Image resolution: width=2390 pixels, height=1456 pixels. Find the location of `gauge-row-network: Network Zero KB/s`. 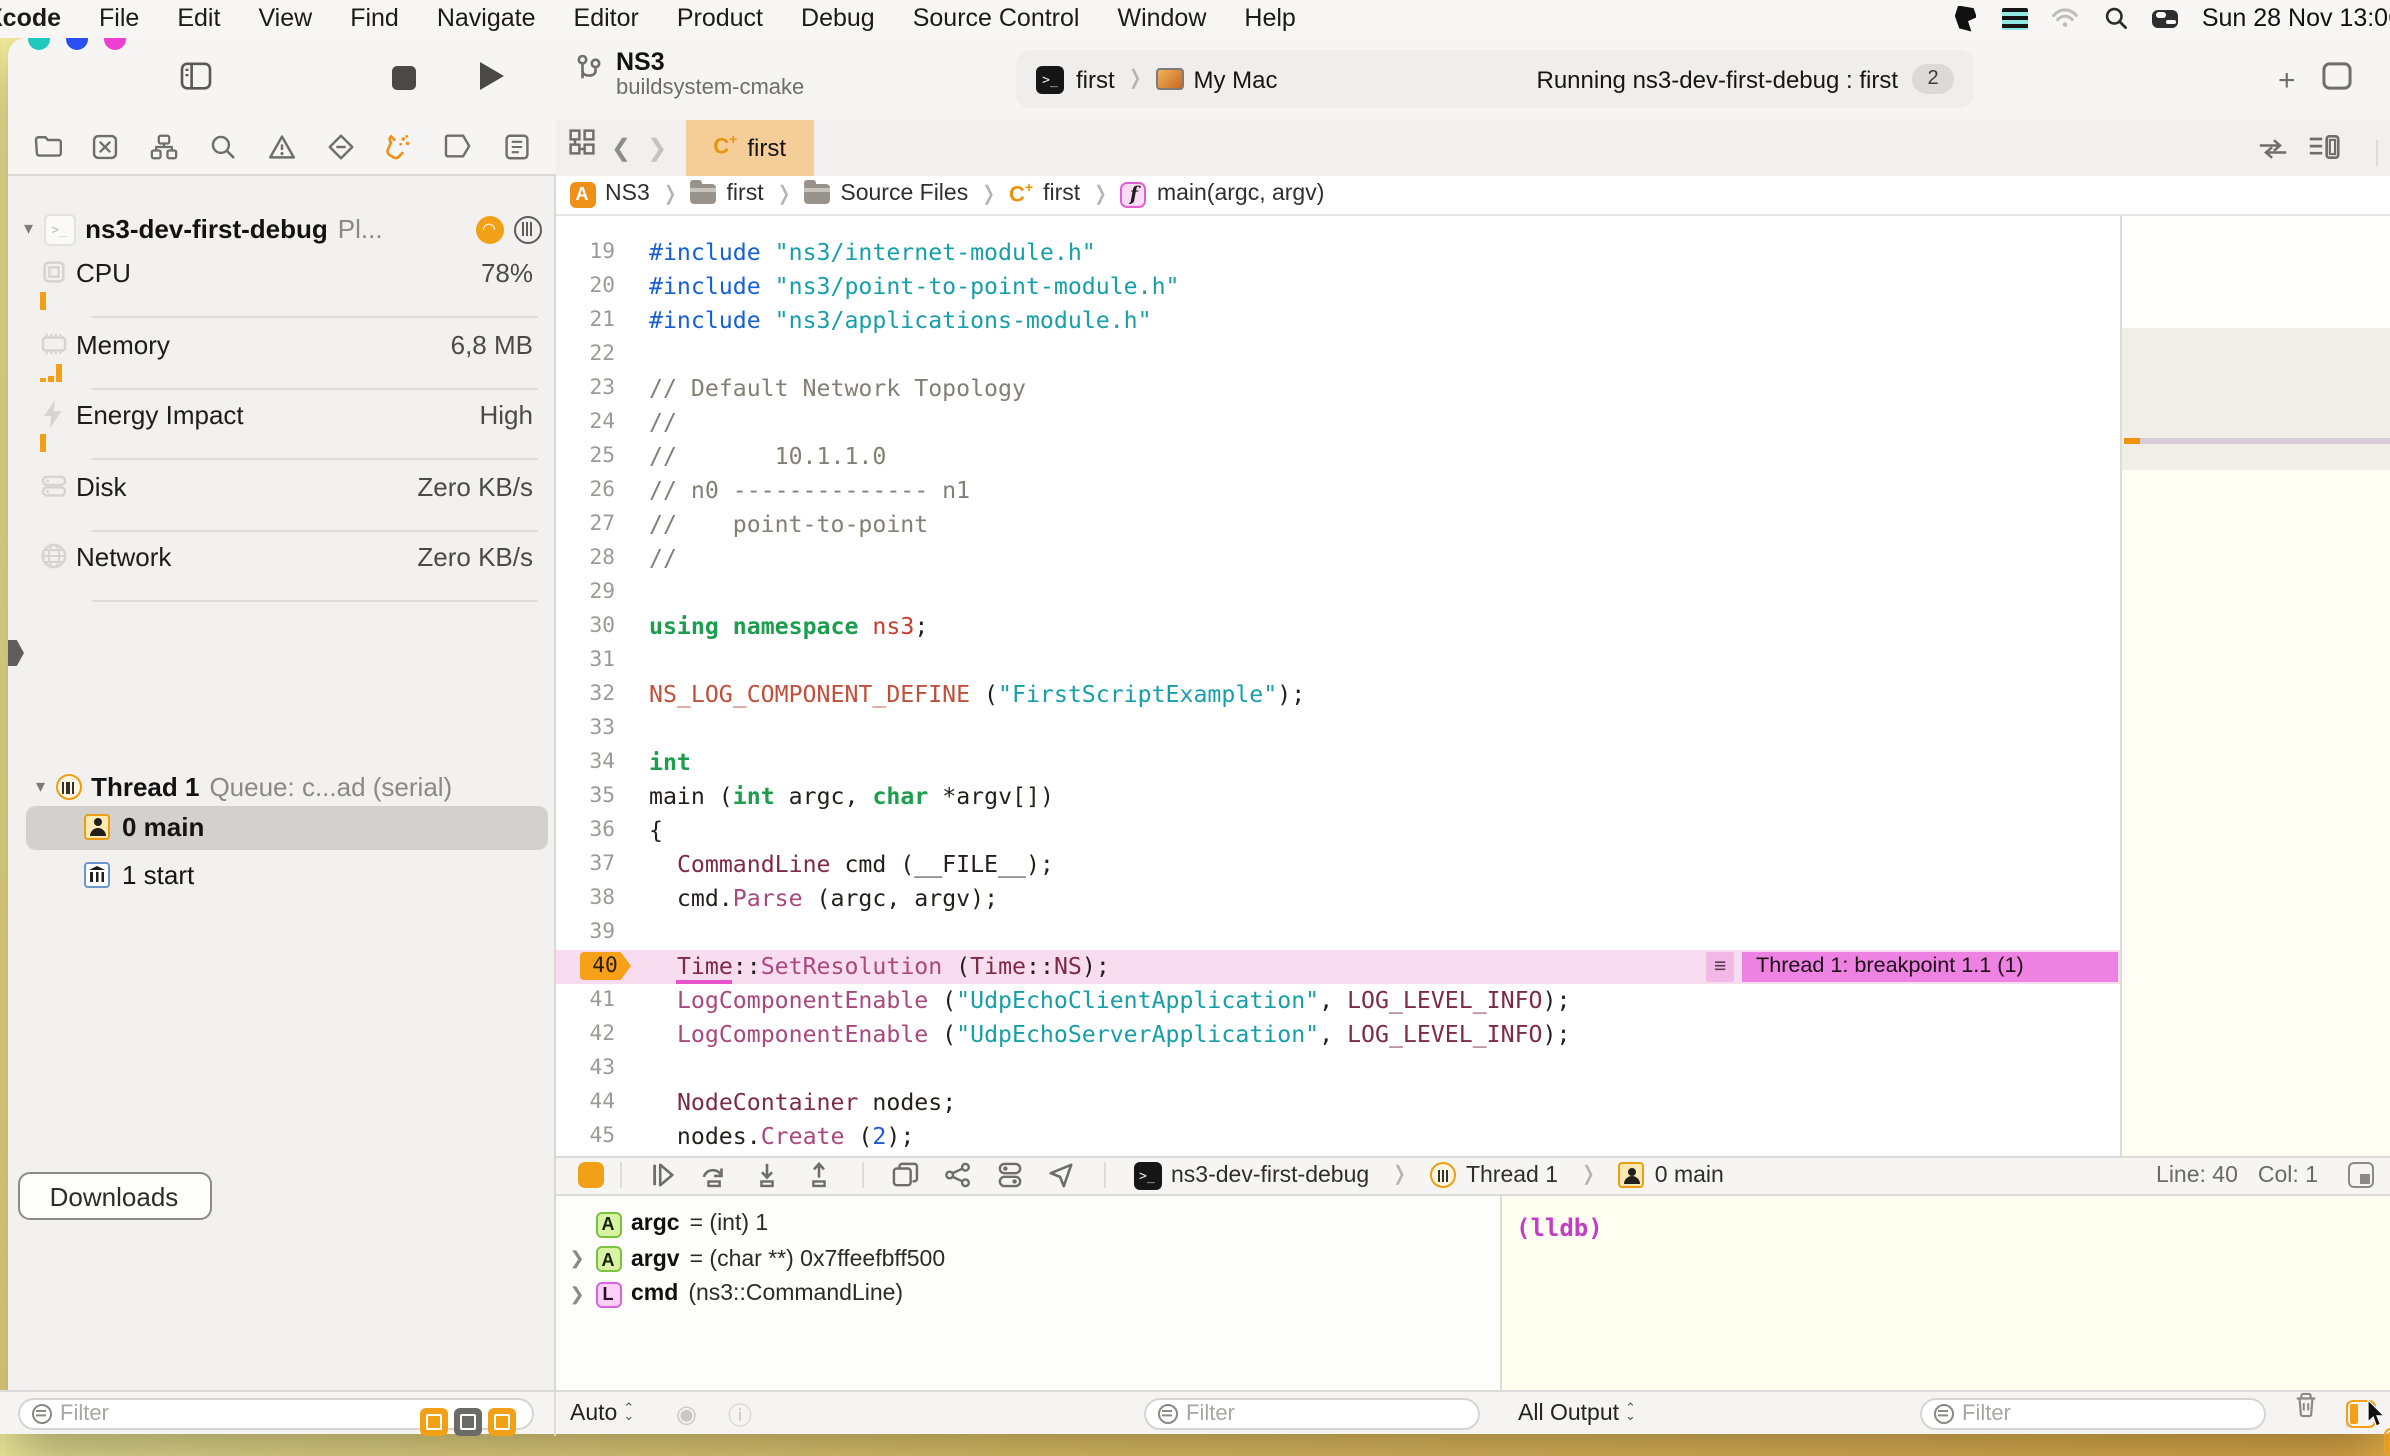

gauge-row-network: Network Zero KB/s is located at coordinates (280, 566).